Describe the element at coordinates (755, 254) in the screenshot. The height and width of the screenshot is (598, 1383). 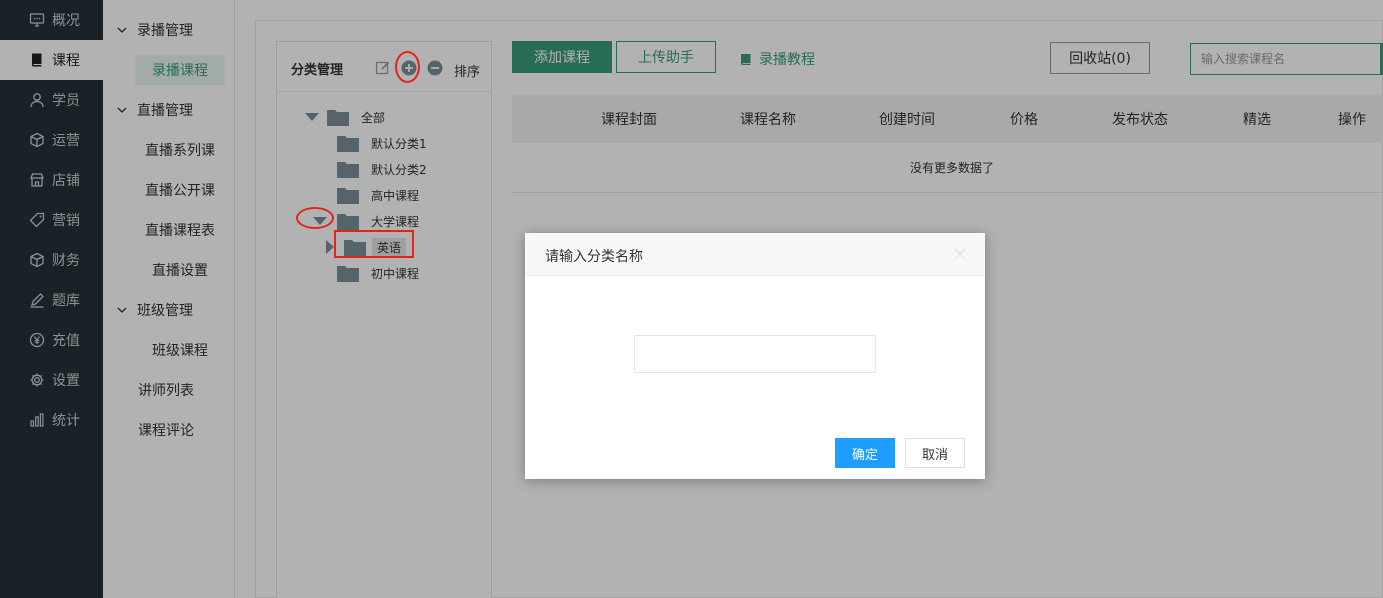
I see `dialog-header: 请输入分类名称` at that location.